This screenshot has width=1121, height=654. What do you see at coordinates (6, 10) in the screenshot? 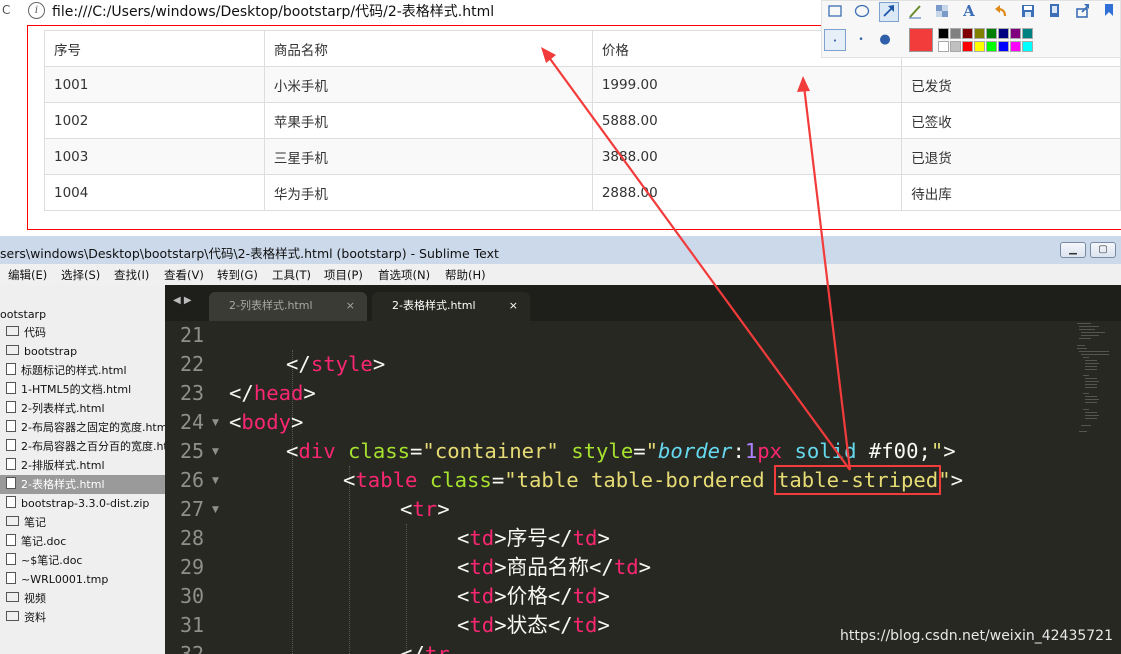
I see `reload-icon: C` at bounding box center [6, 10].